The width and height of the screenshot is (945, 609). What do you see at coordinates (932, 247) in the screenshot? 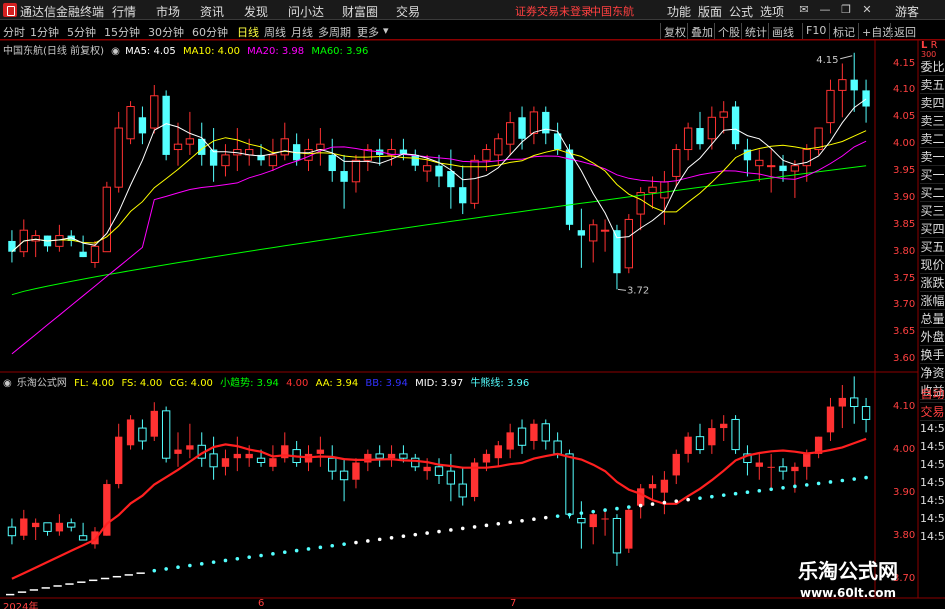
I see `sidebar-item: 买五` at bounding box center [932, 247].